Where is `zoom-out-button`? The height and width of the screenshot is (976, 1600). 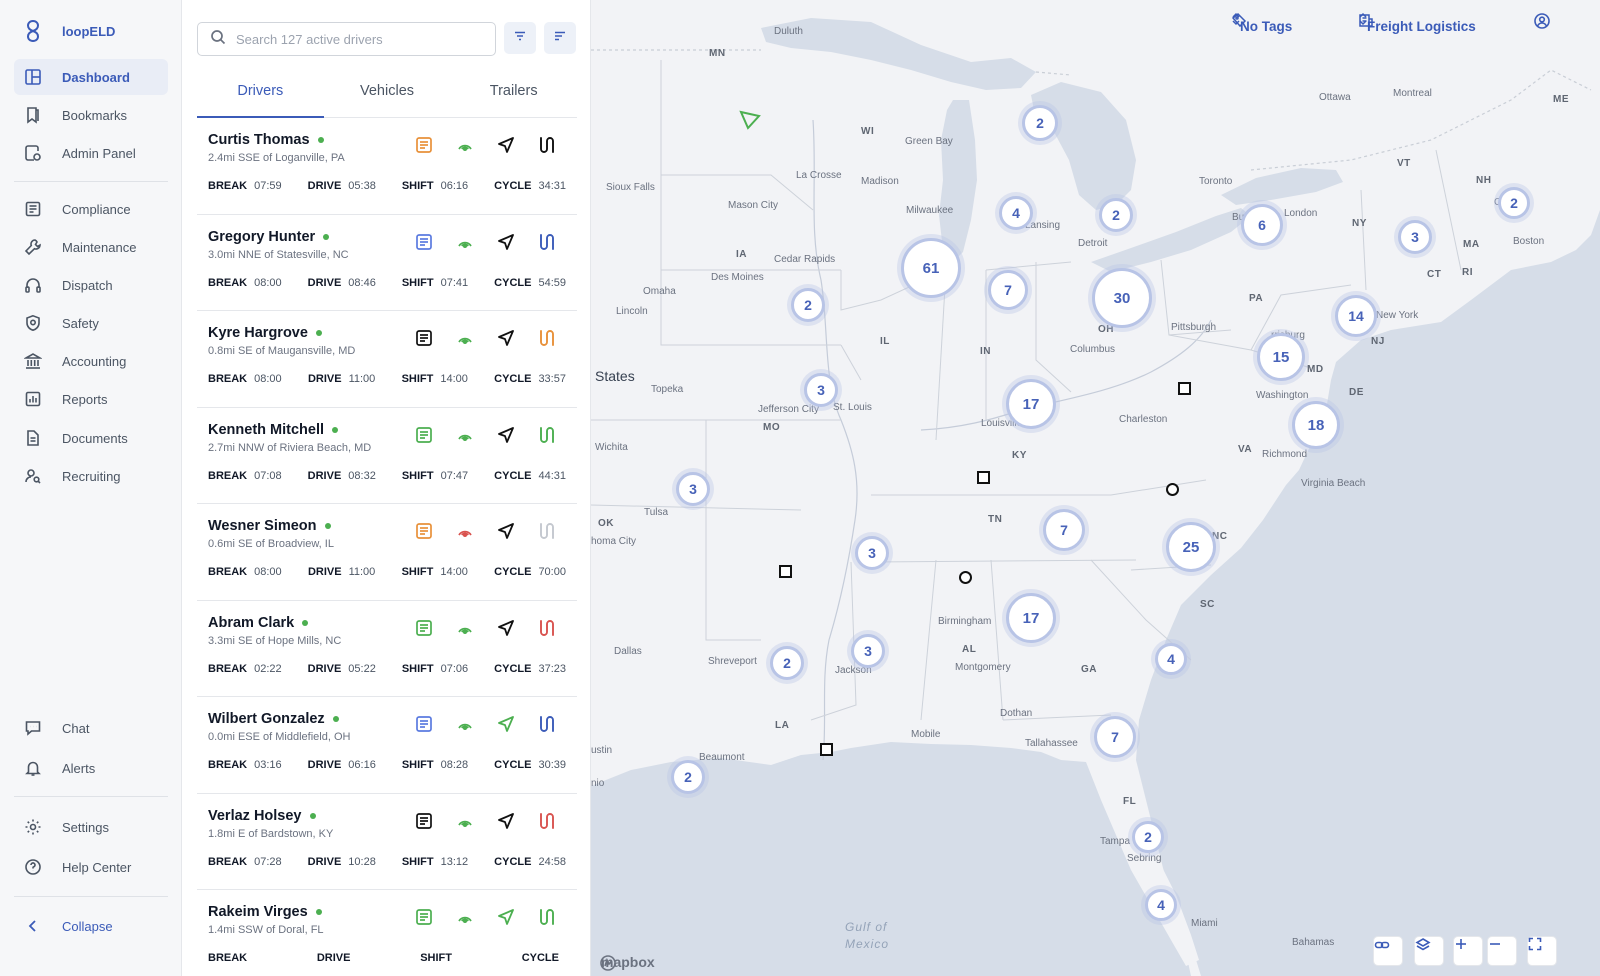 zoom-out-button is located at coordinates (1502, 951).